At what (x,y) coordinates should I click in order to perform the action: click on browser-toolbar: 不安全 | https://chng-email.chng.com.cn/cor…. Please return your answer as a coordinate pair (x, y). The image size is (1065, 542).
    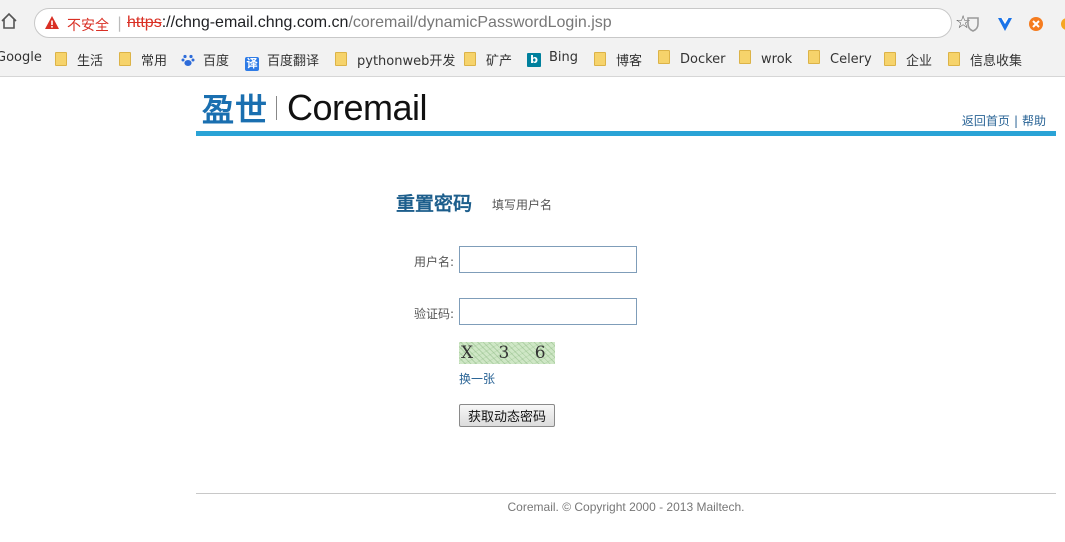
    Looking at the image, I should click on (532, 21).